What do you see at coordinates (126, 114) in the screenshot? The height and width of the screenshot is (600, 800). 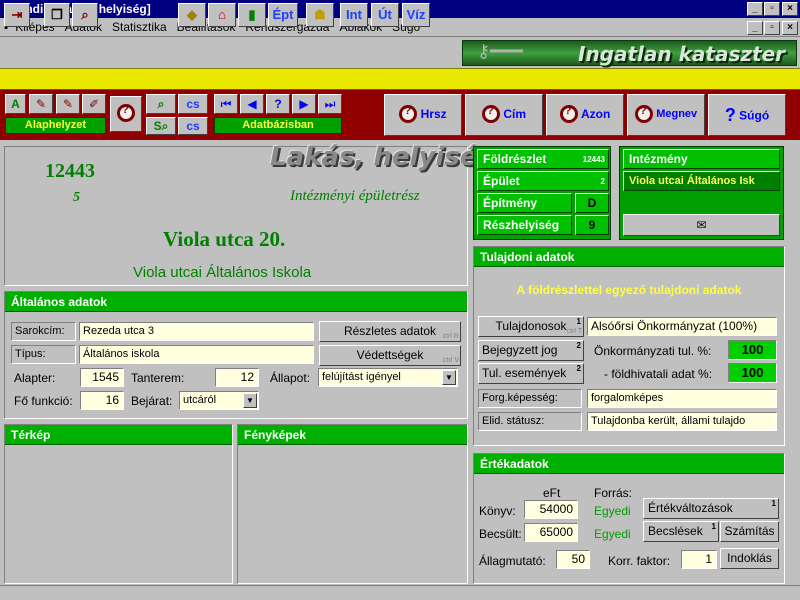 I see `search-icon-large` at bounding box center [126, 114].